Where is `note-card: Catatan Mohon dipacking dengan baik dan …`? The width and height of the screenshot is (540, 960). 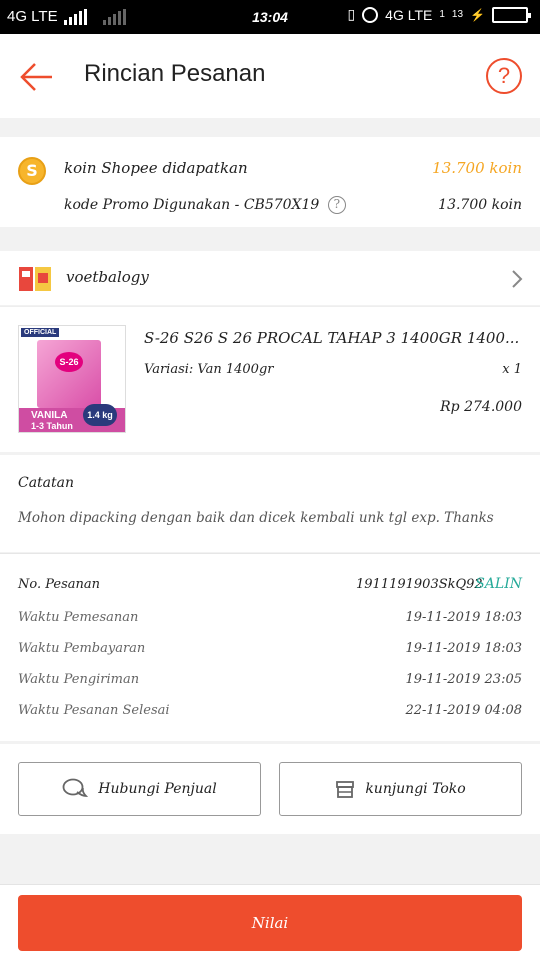 note-card: Catatan Mohon dipacking dengan baik dan … is located at coordinates (270, 503).